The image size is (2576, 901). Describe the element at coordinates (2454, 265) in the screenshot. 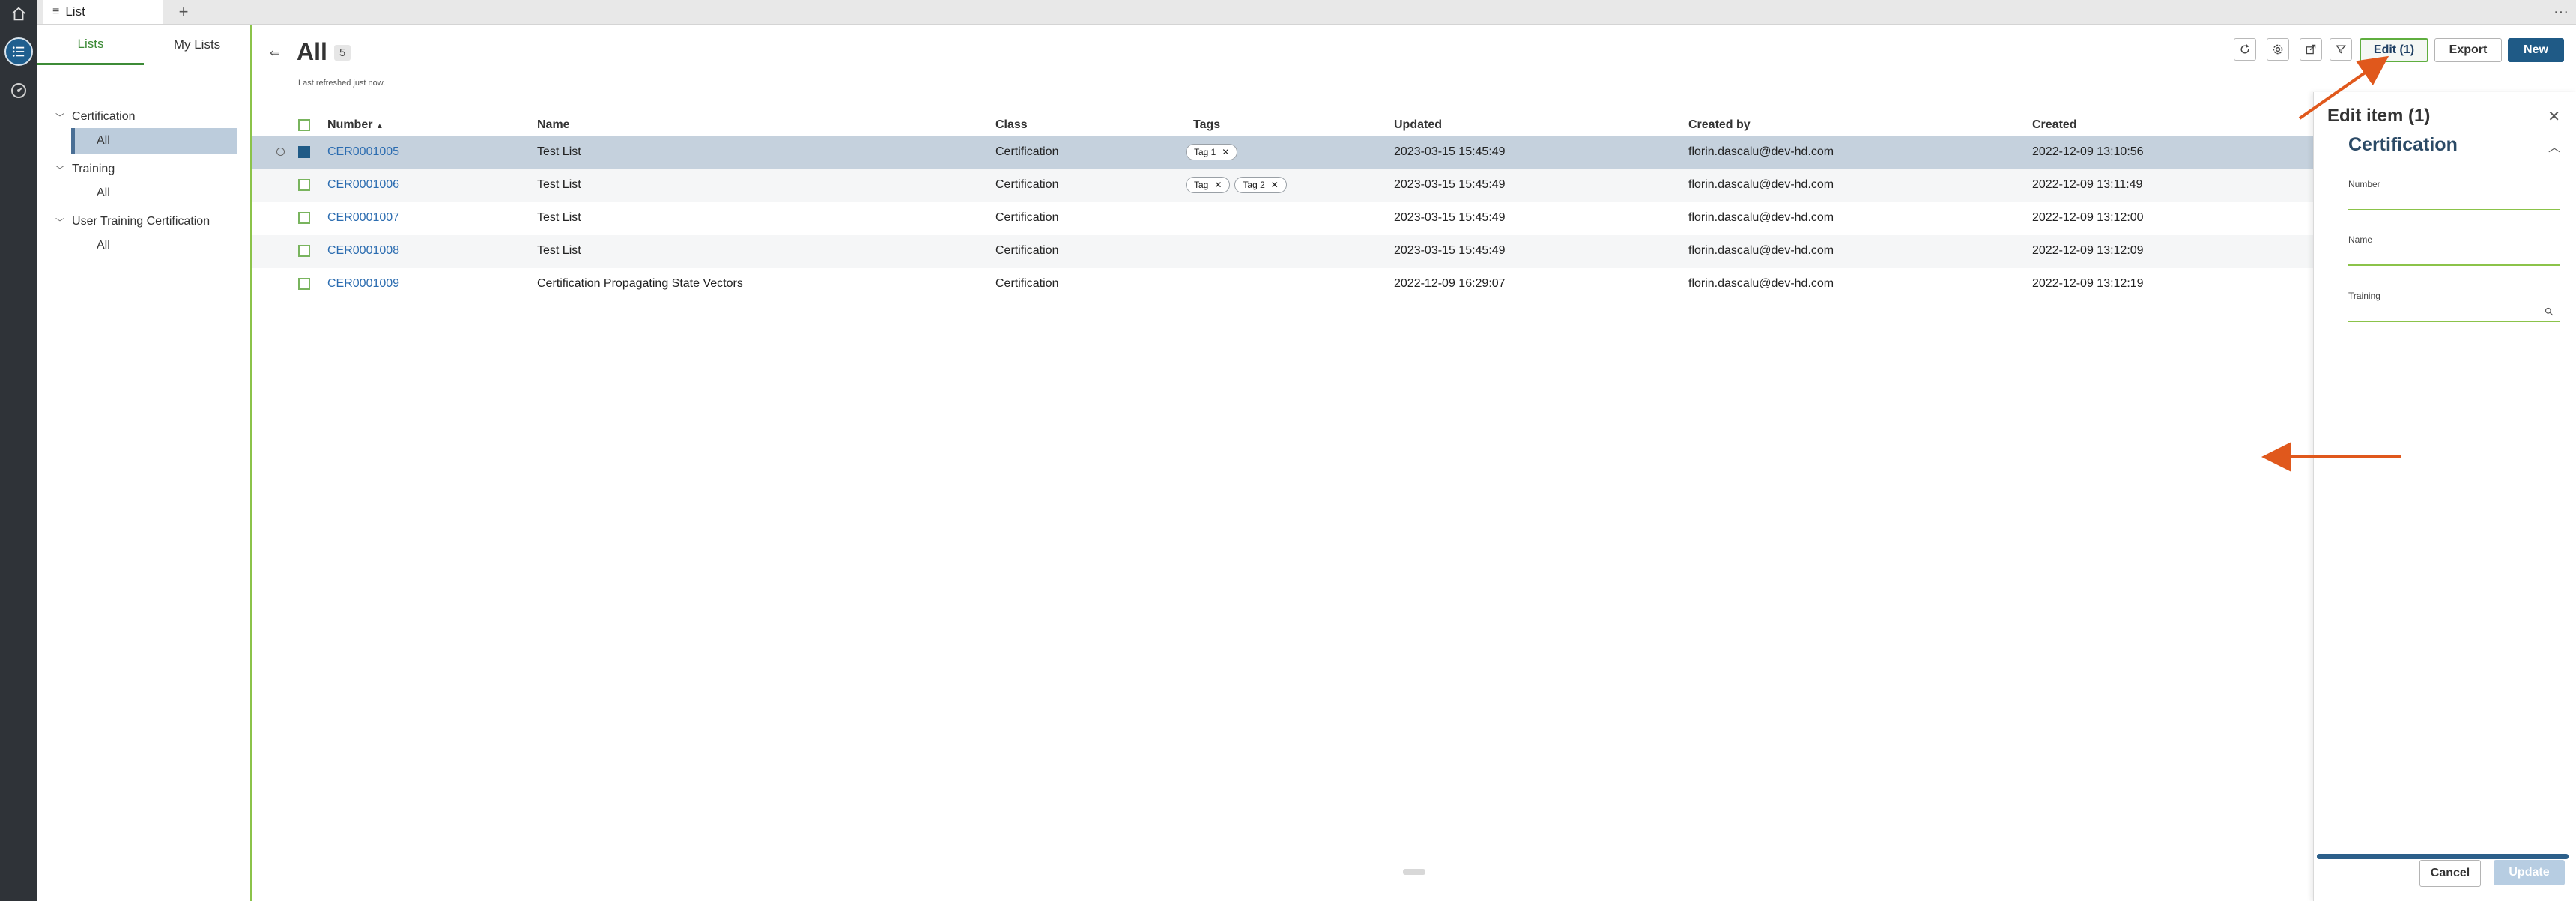

I see `name-input` at that location.